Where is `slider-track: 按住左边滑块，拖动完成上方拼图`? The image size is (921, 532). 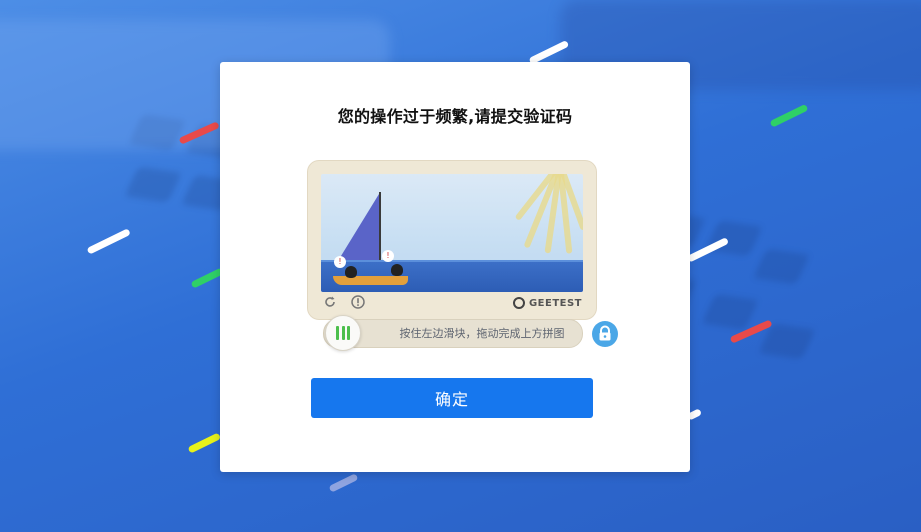
slider-track: 按住左边滑块，拖动完成上方拼图 is located at coordinates (453, 333).